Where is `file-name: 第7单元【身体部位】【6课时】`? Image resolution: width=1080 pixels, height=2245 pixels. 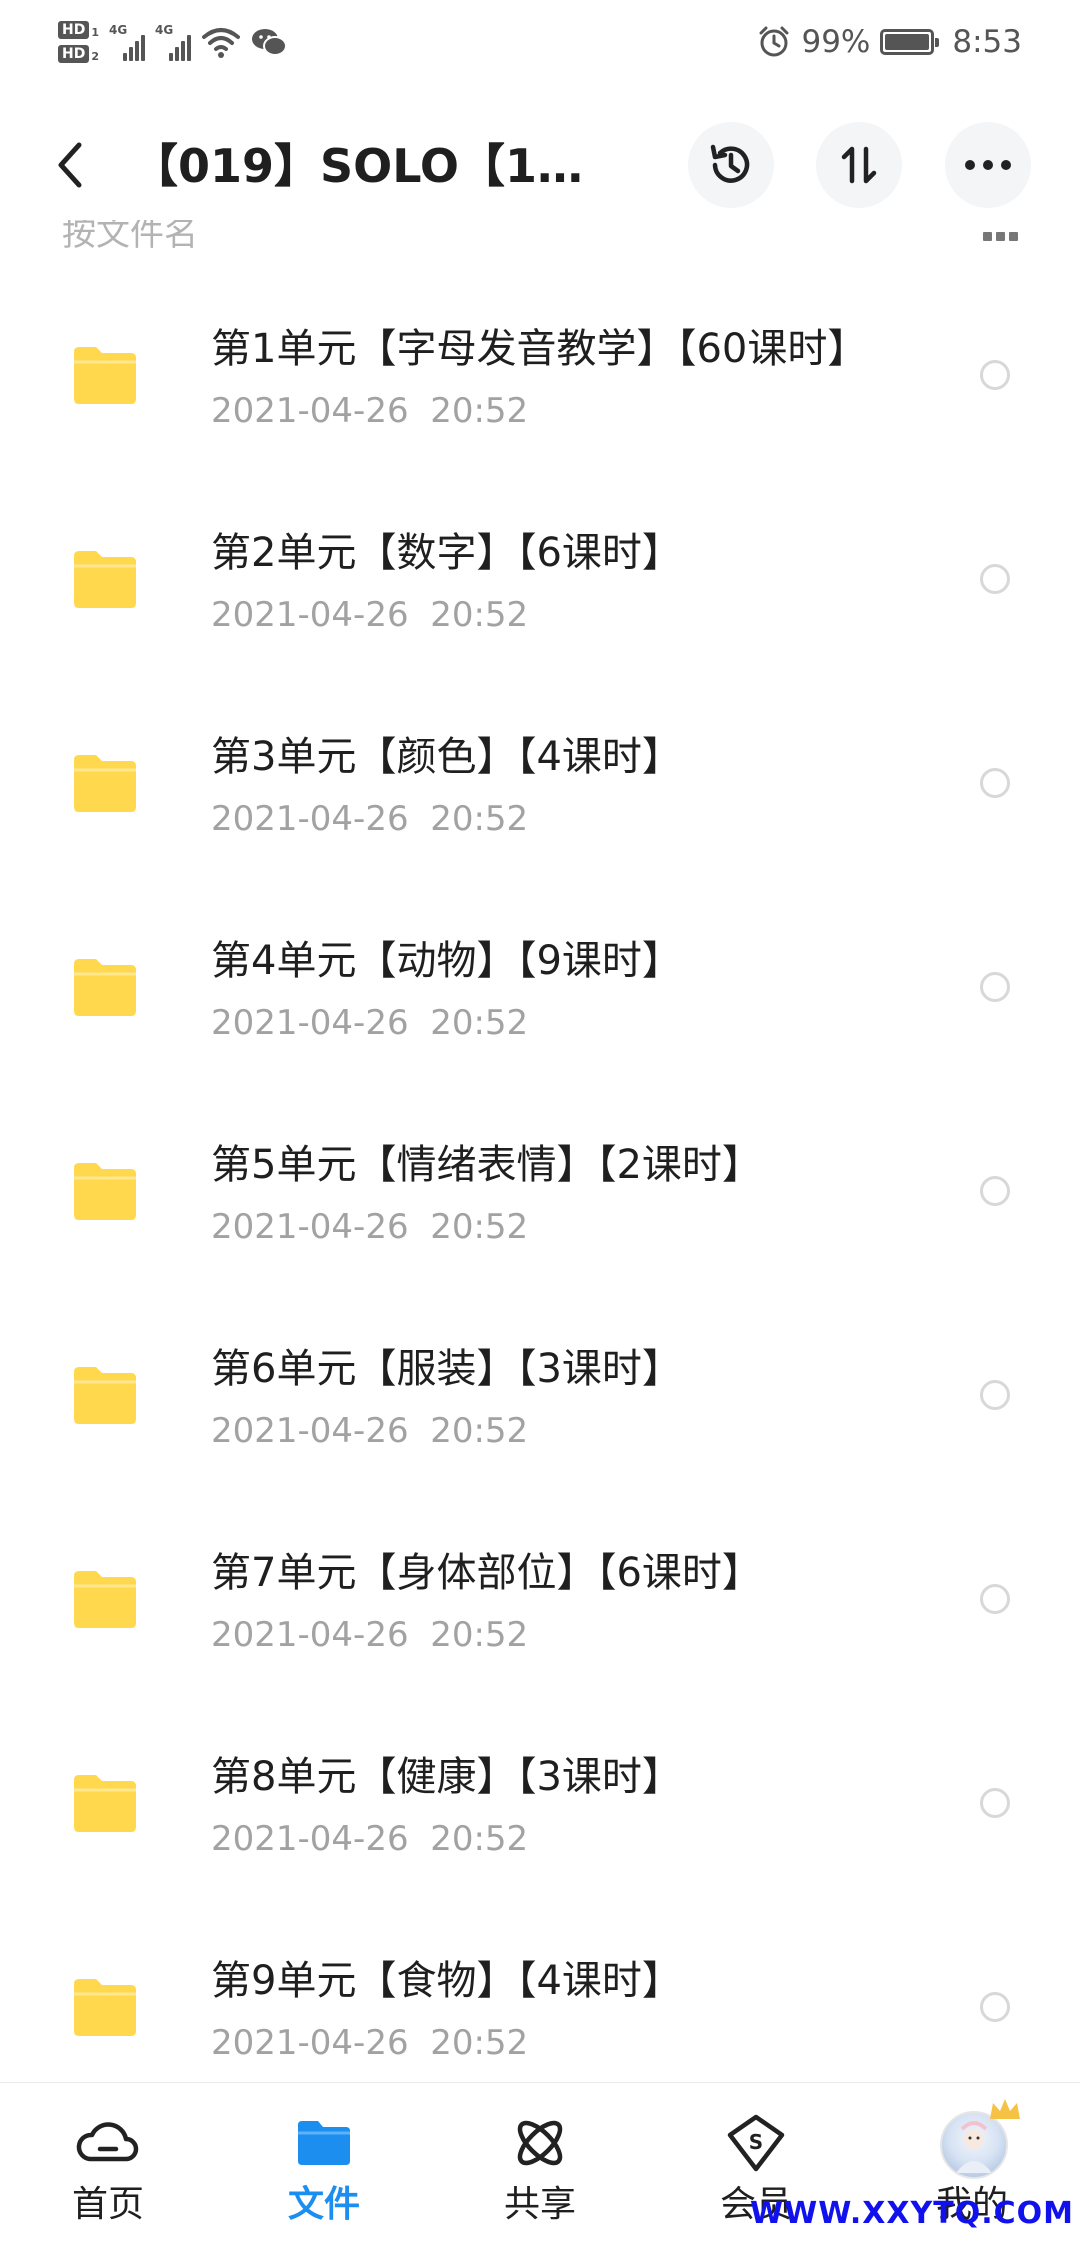
file-name: 第7单元【身体部位】【6课时】 is located at coordinates (486, 1573).